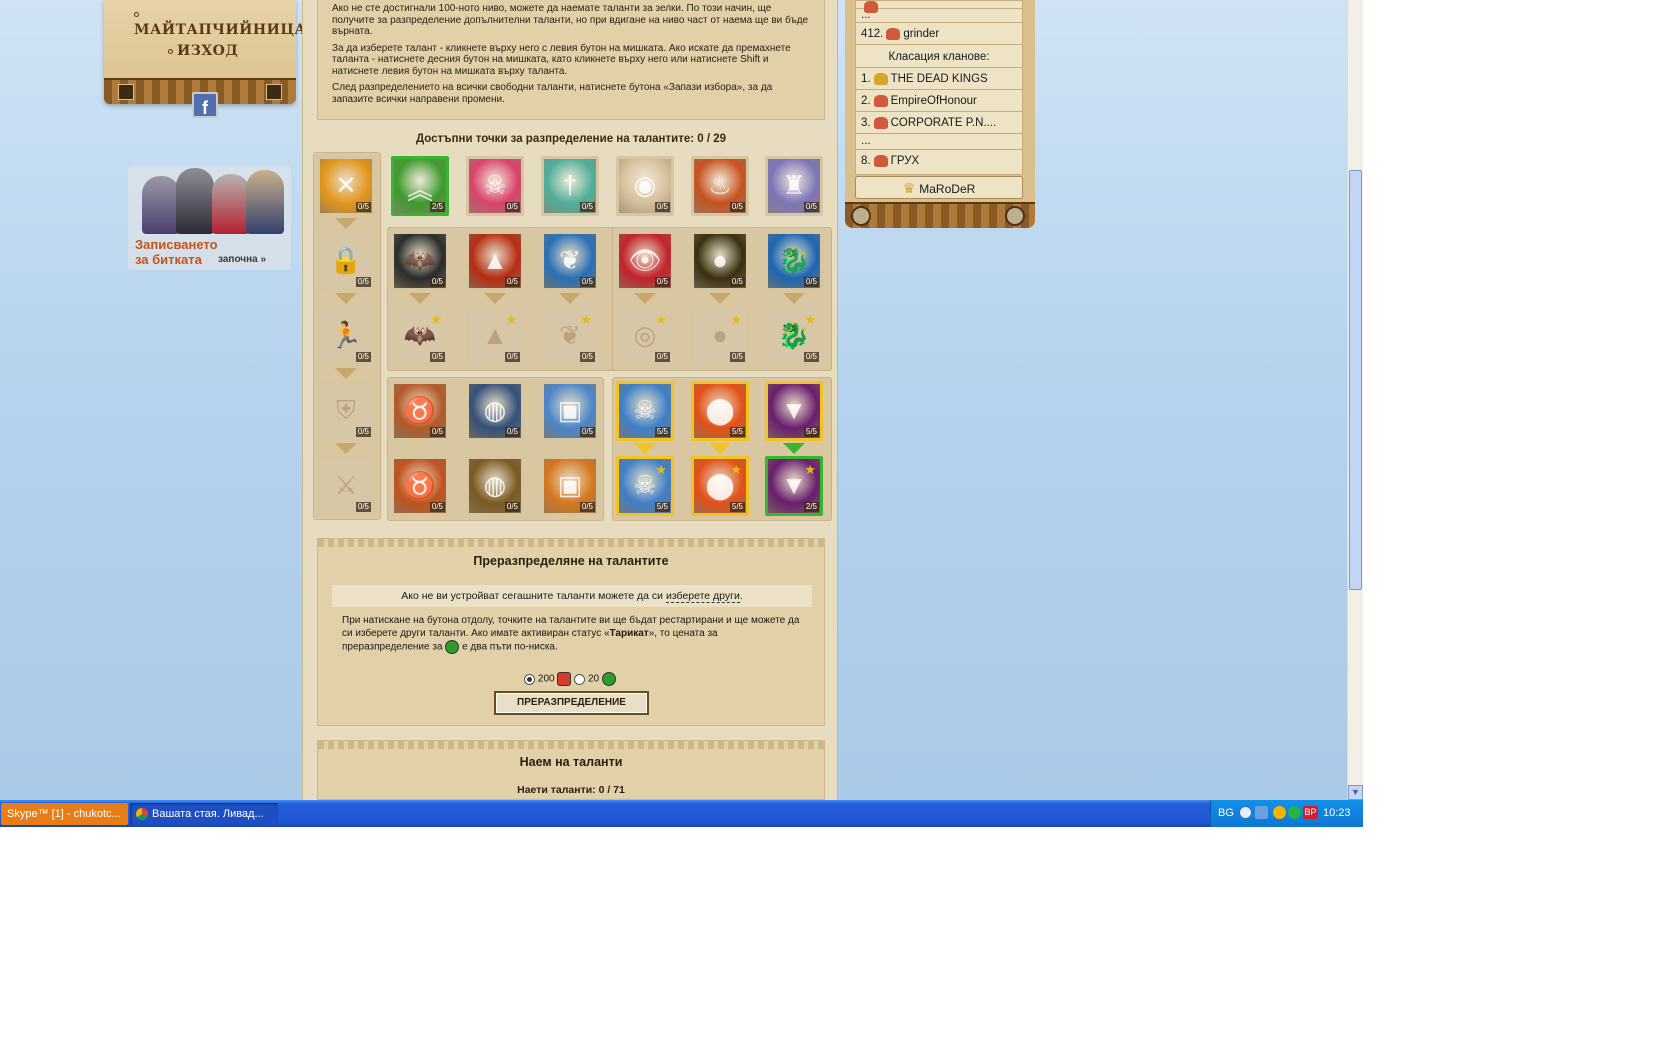  I want to click on menu-item-jokes: МАЙТАПЧИЙНИЦА, so click(220, 22).